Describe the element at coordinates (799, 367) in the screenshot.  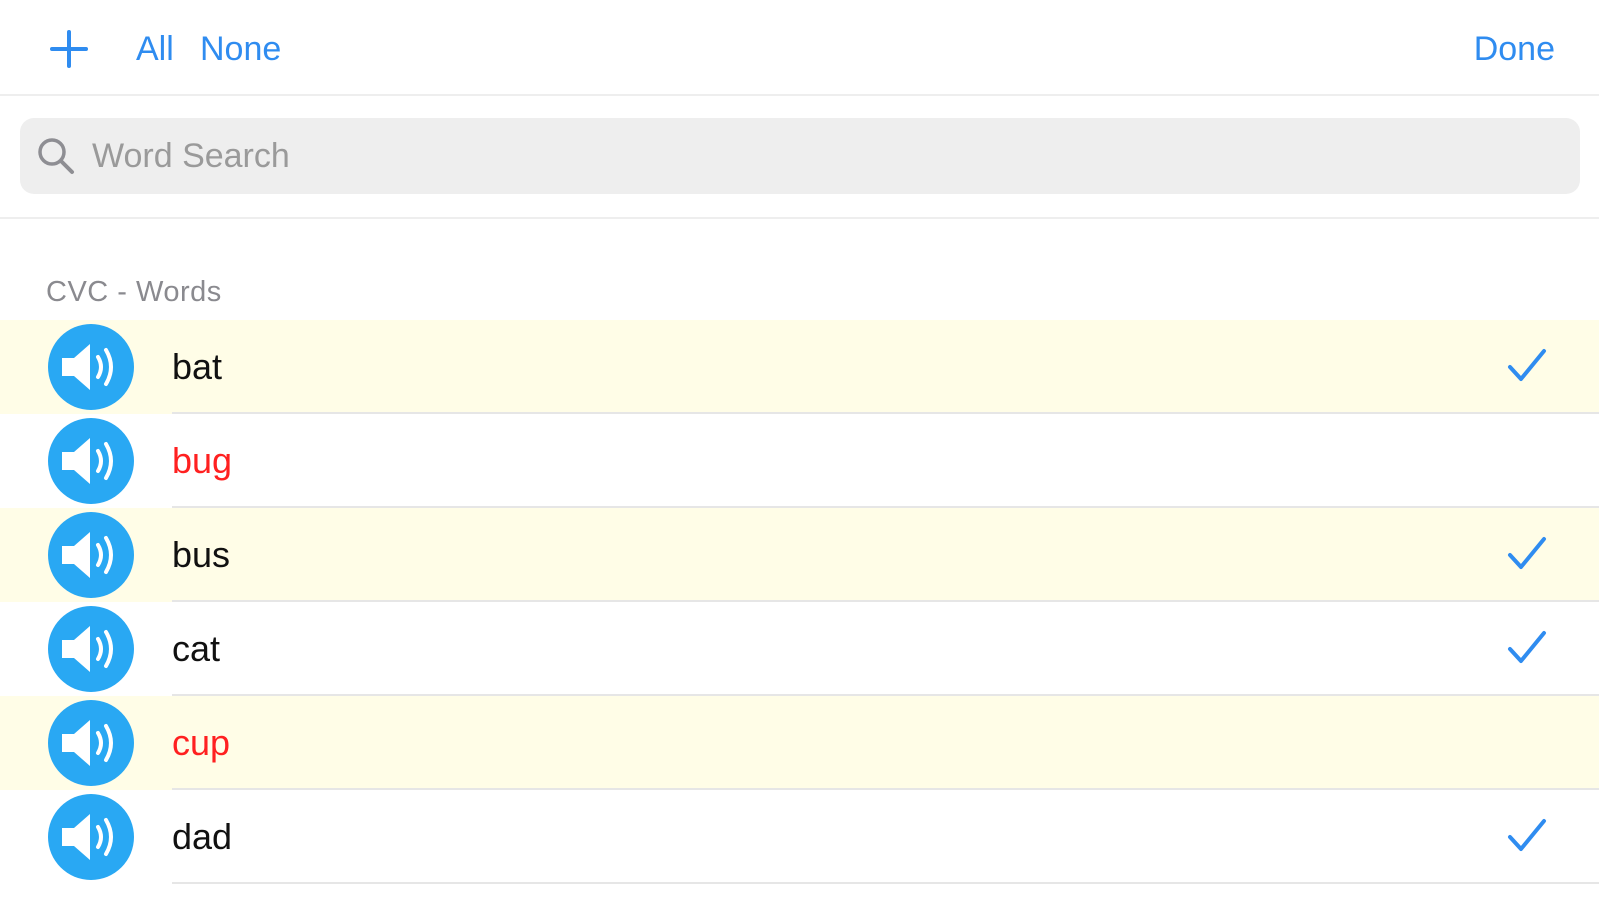
I see `word-row: bat` at that location.